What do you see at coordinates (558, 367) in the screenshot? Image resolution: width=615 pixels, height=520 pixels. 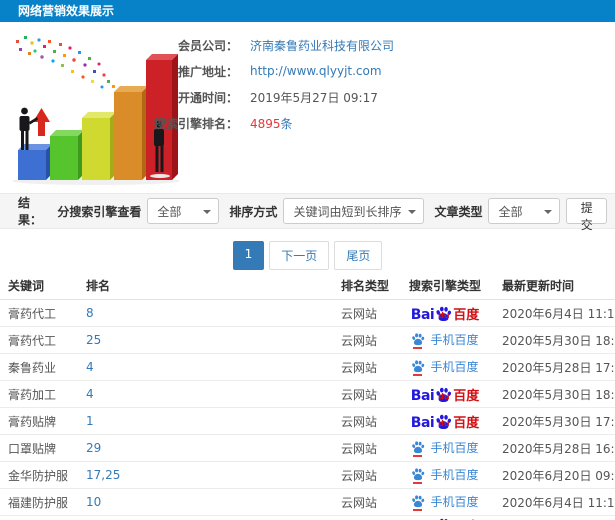 I see `updated-cell: 2020年5月28日 17:02` at bounding box center [558, 367].